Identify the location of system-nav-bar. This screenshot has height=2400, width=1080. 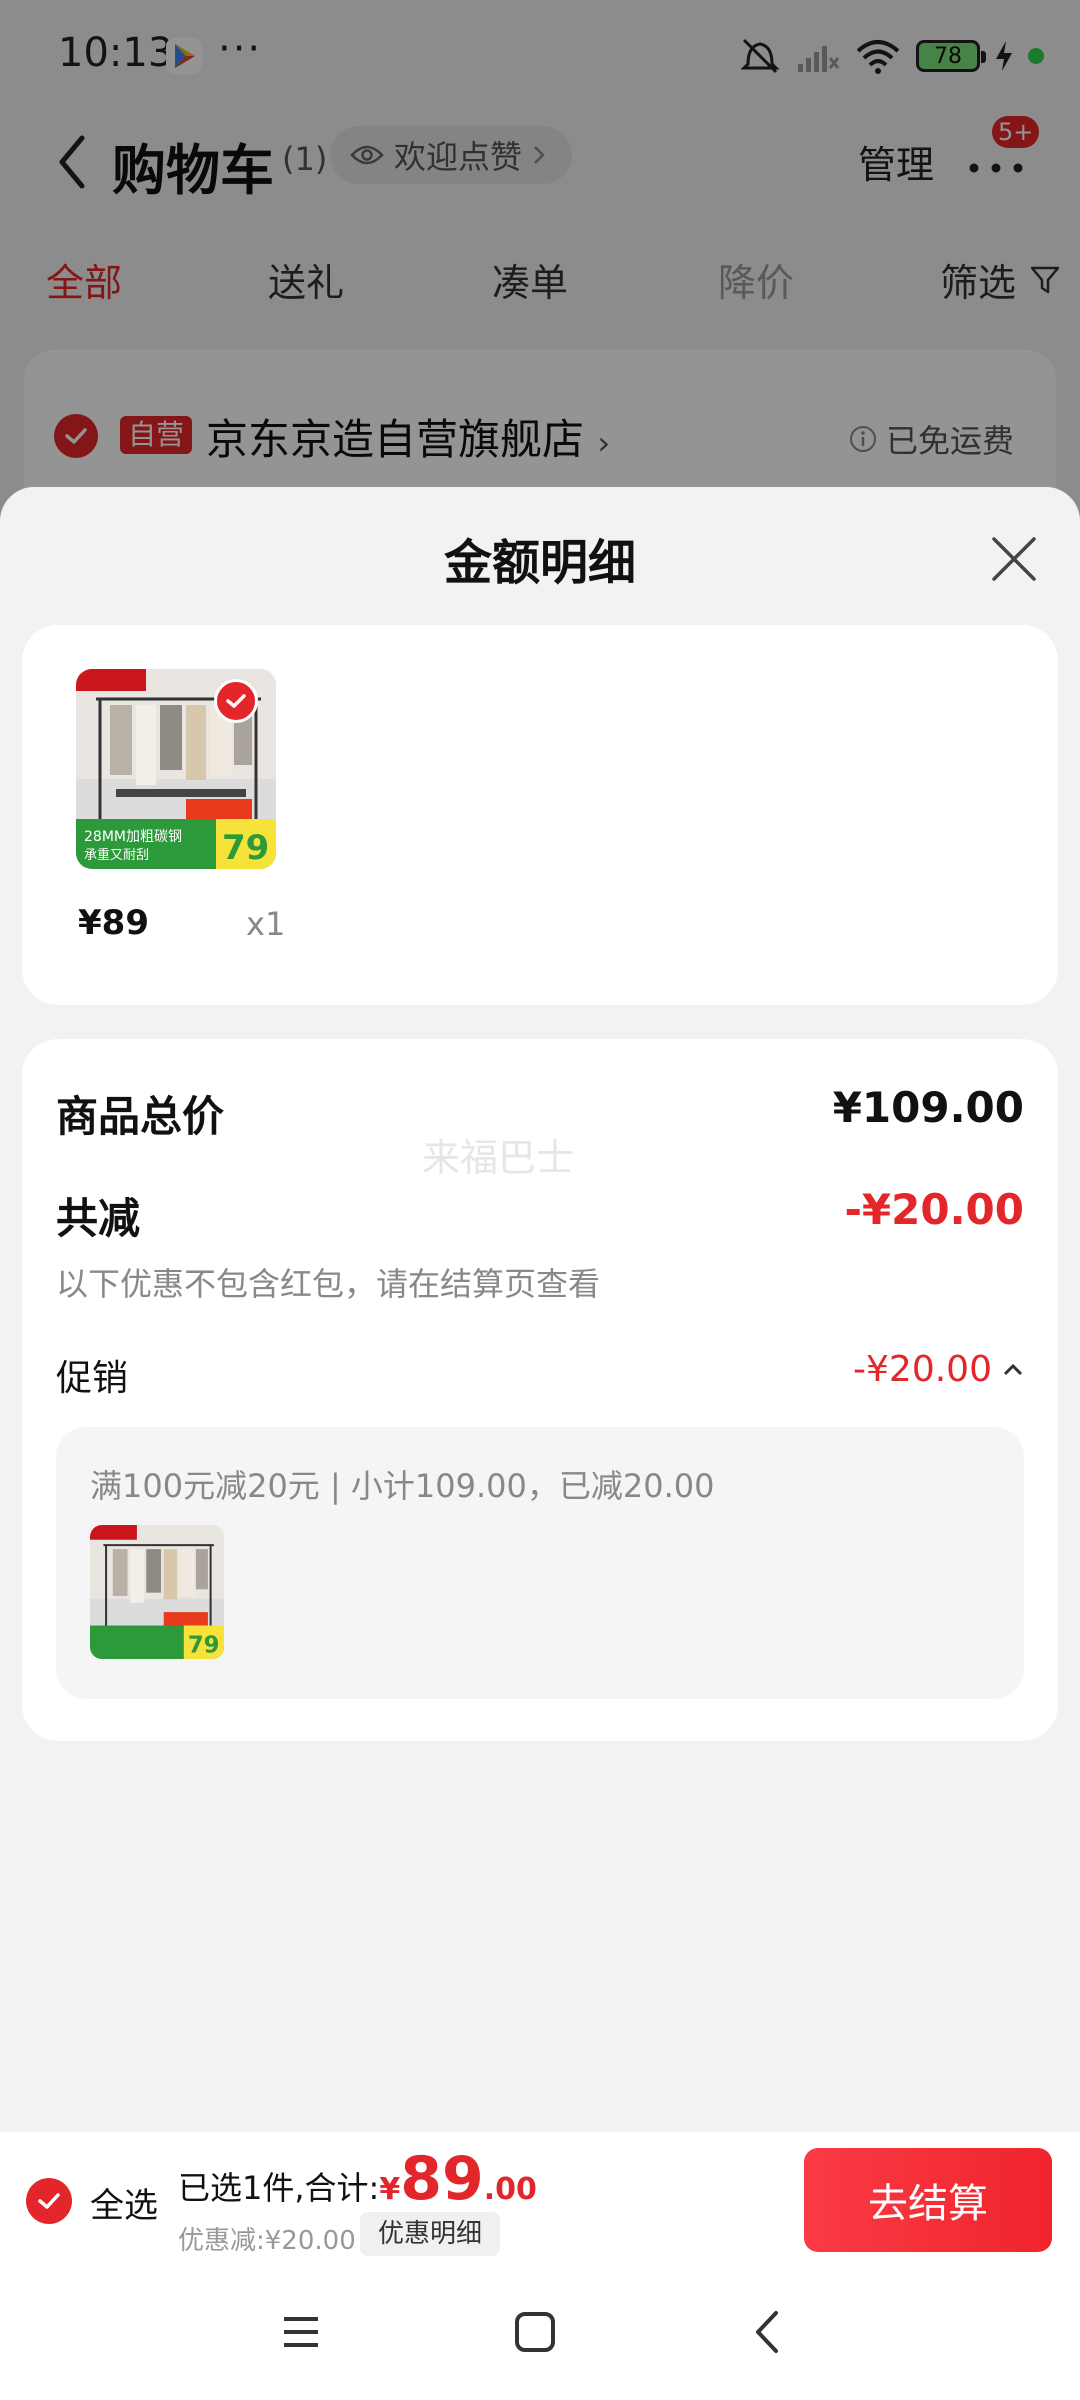
(540, 2333).